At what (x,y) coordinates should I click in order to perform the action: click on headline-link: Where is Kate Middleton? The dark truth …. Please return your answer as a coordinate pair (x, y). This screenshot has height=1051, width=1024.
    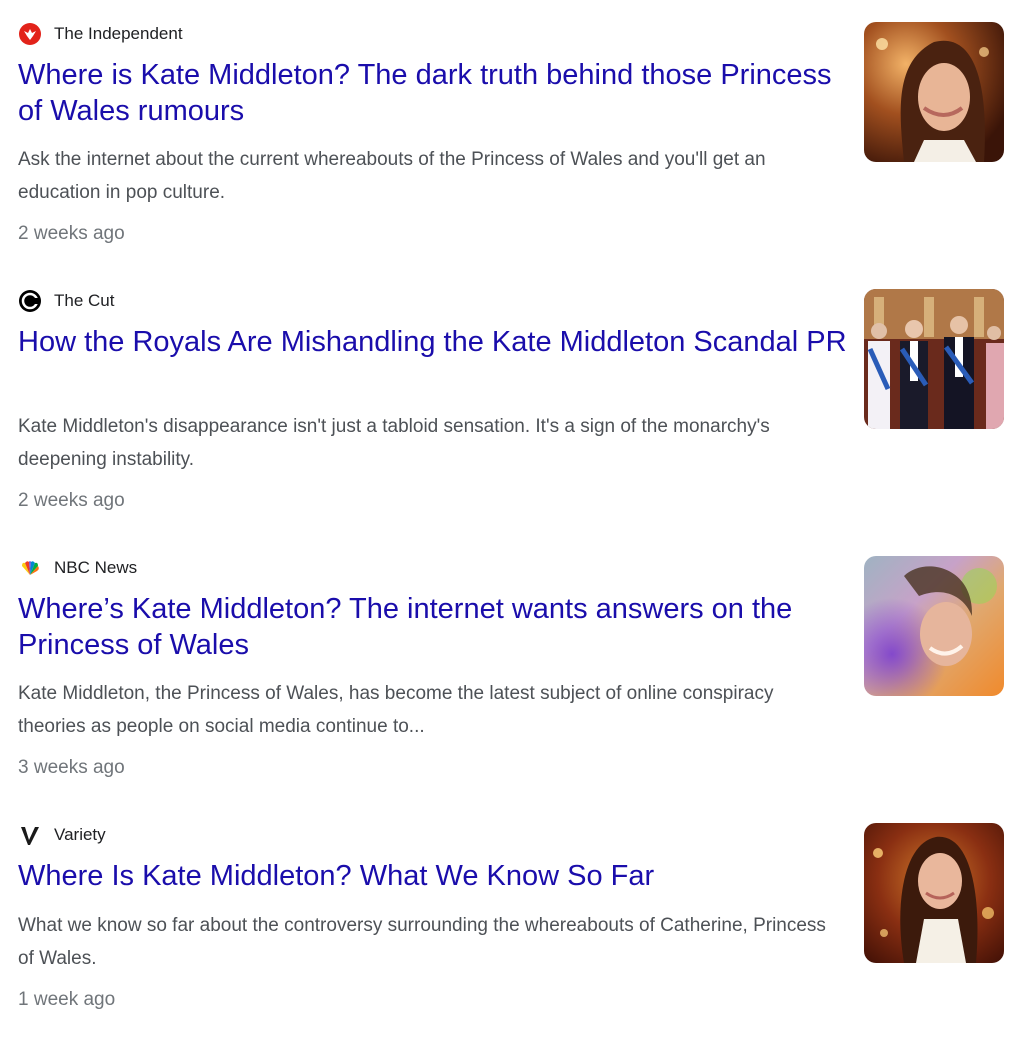
    Looking at the image, I should click on (433, 93).